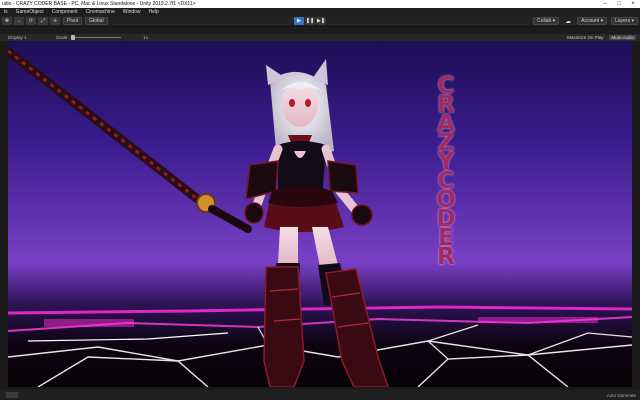 The image size is (640, 400). What do you see at coordinates (446, 257) in the screenshot?
I see `letter-r2: R` at bounding box center [446, 257].